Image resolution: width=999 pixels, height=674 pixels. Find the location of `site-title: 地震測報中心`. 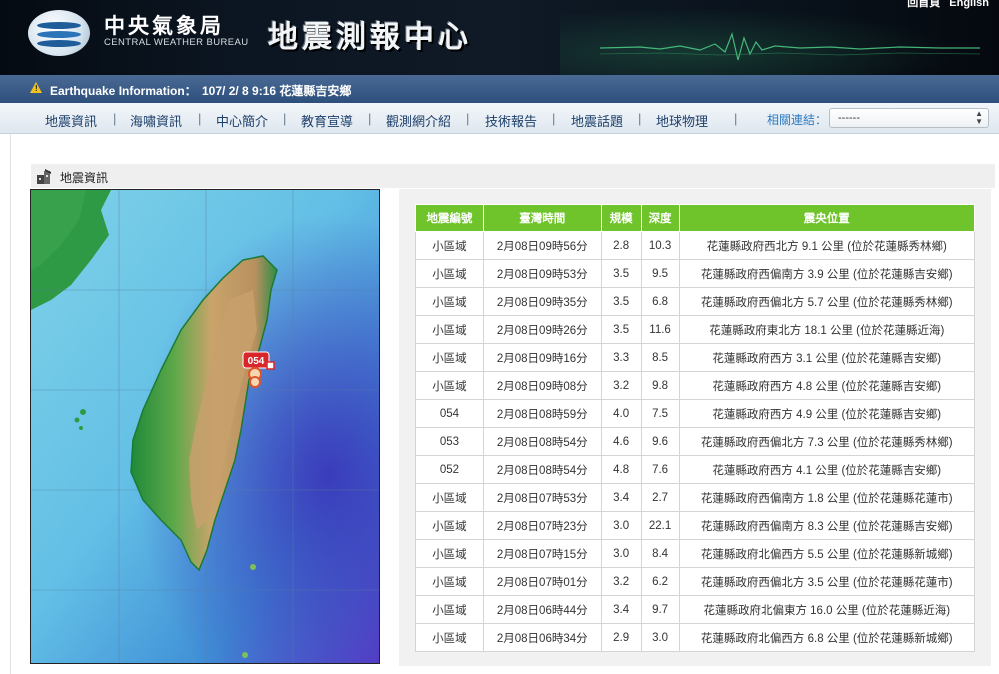

site-title: 地震測報中心 is located at coordinates (370, 34).